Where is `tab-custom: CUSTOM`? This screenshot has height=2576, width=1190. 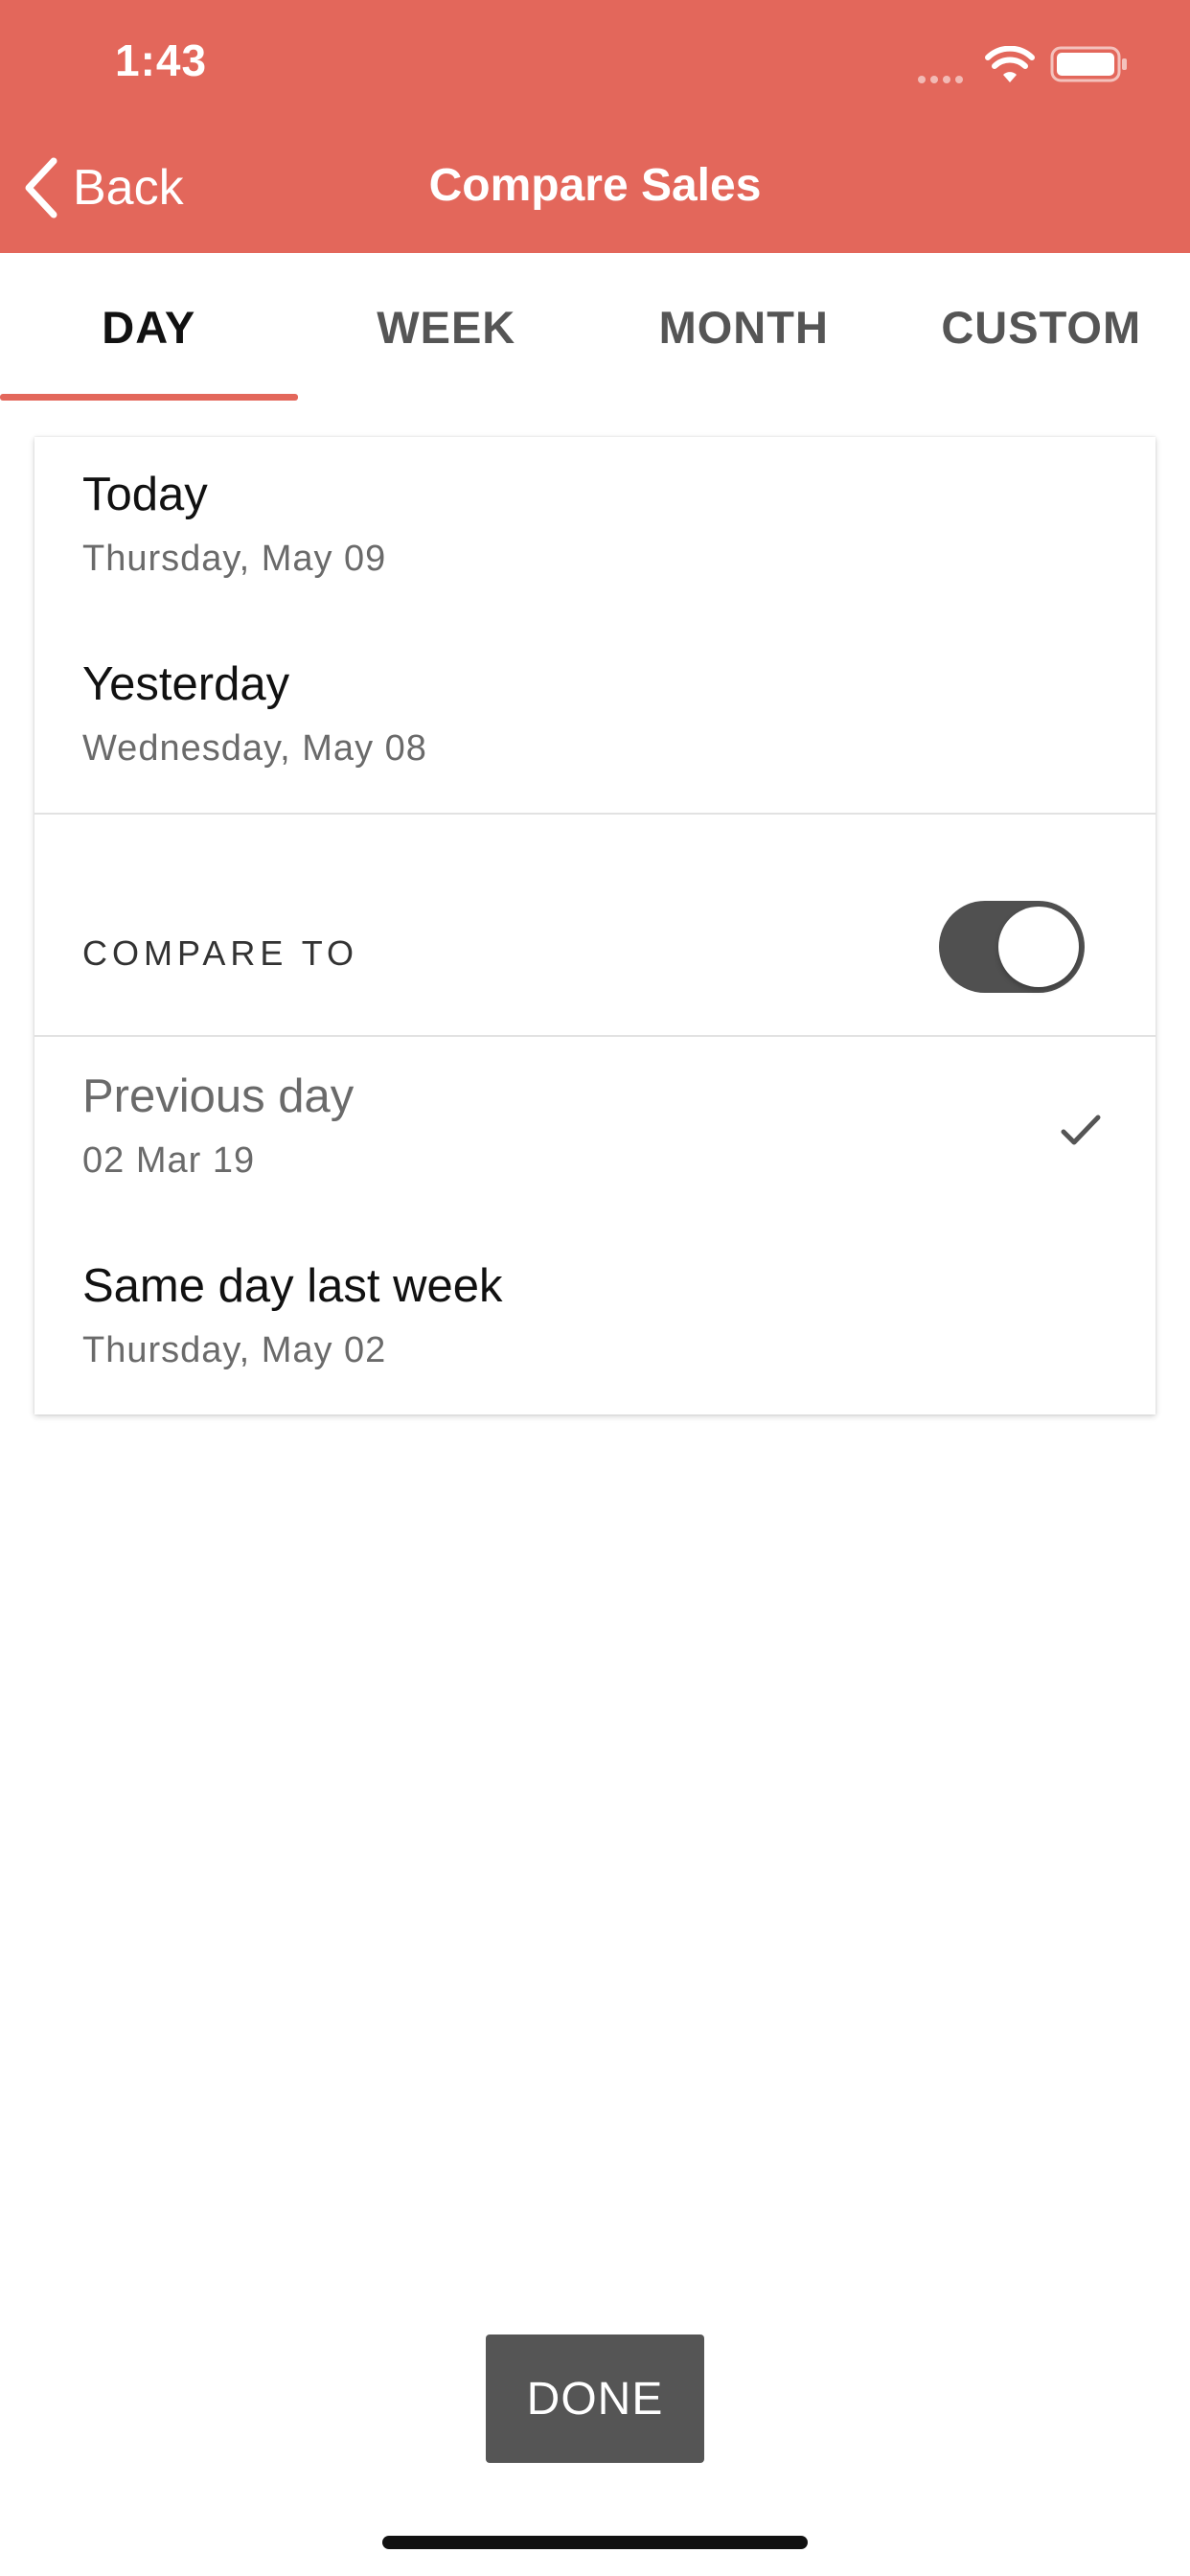
tab-custom: CUSTOM is located at coordinates (1041, 327).